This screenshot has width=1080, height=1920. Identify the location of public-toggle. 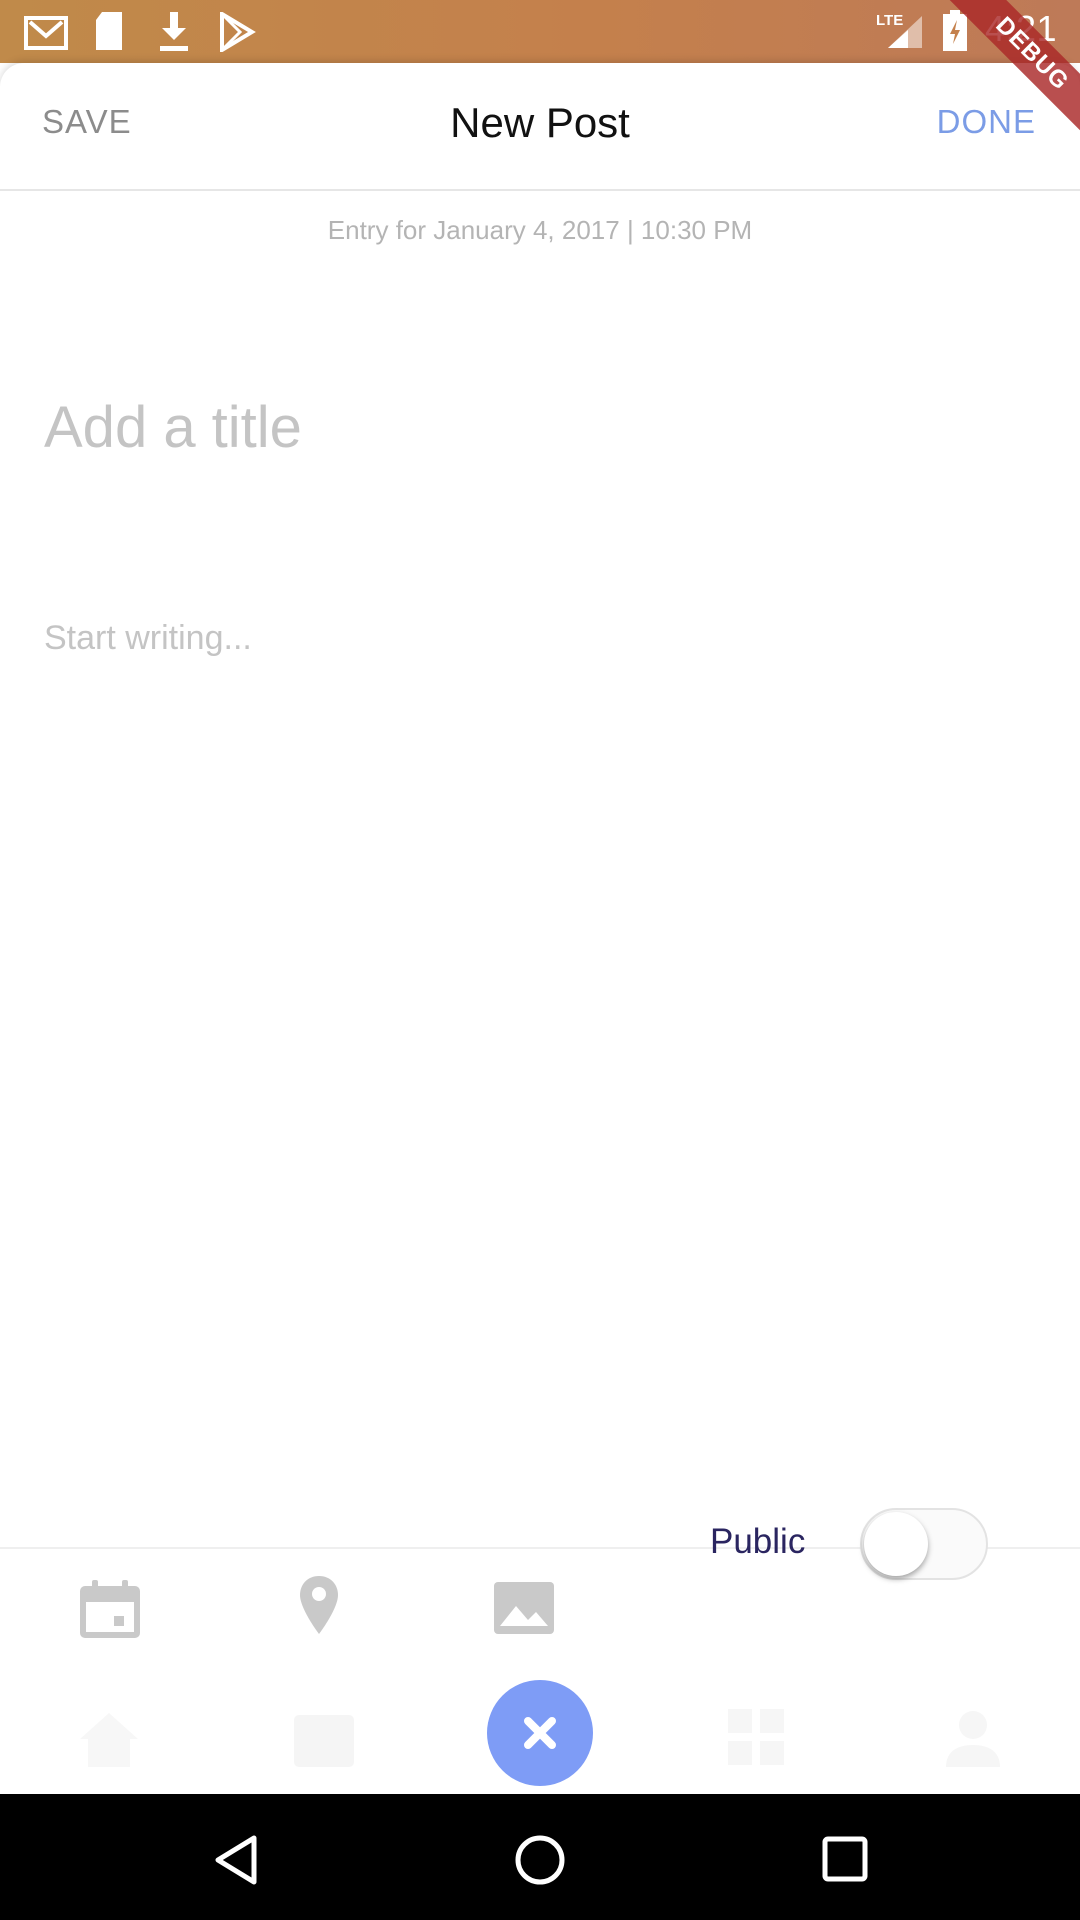
(924, 1544).